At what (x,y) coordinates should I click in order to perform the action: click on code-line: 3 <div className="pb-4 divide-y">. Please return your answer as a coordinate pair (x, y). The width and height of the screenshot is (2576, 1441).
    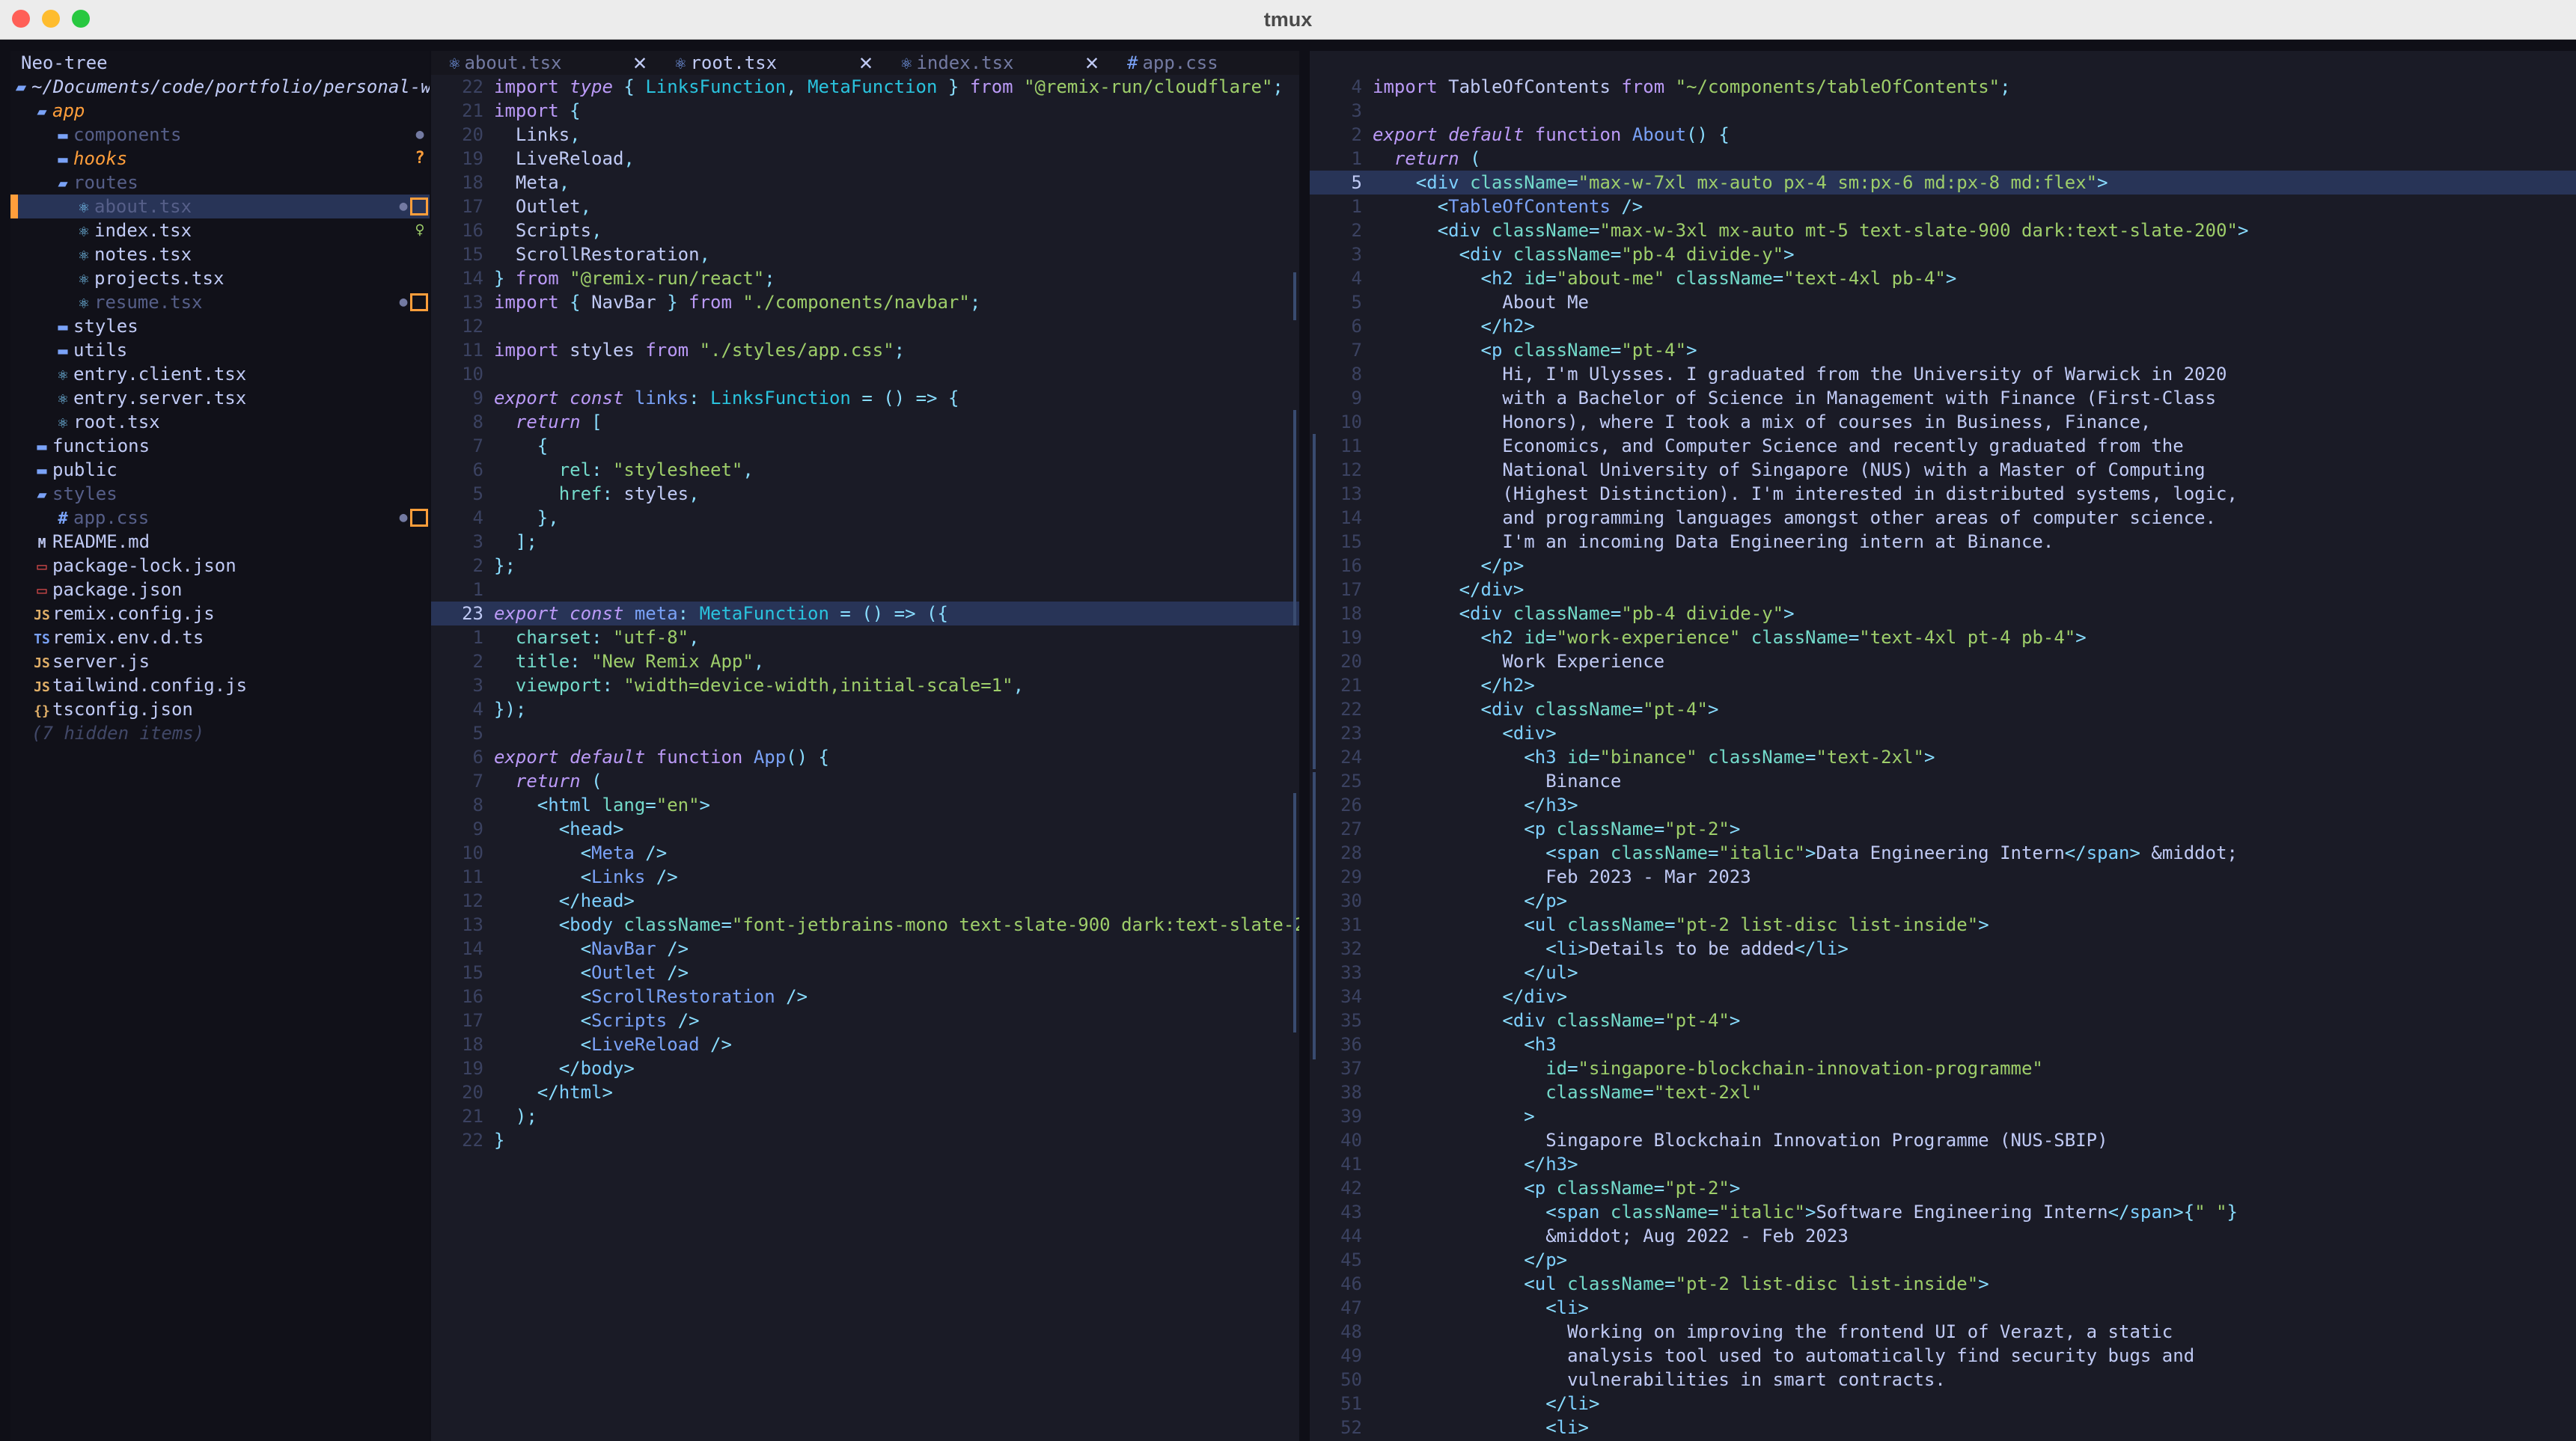
    Looking at the image, I should click on (1943, 254).